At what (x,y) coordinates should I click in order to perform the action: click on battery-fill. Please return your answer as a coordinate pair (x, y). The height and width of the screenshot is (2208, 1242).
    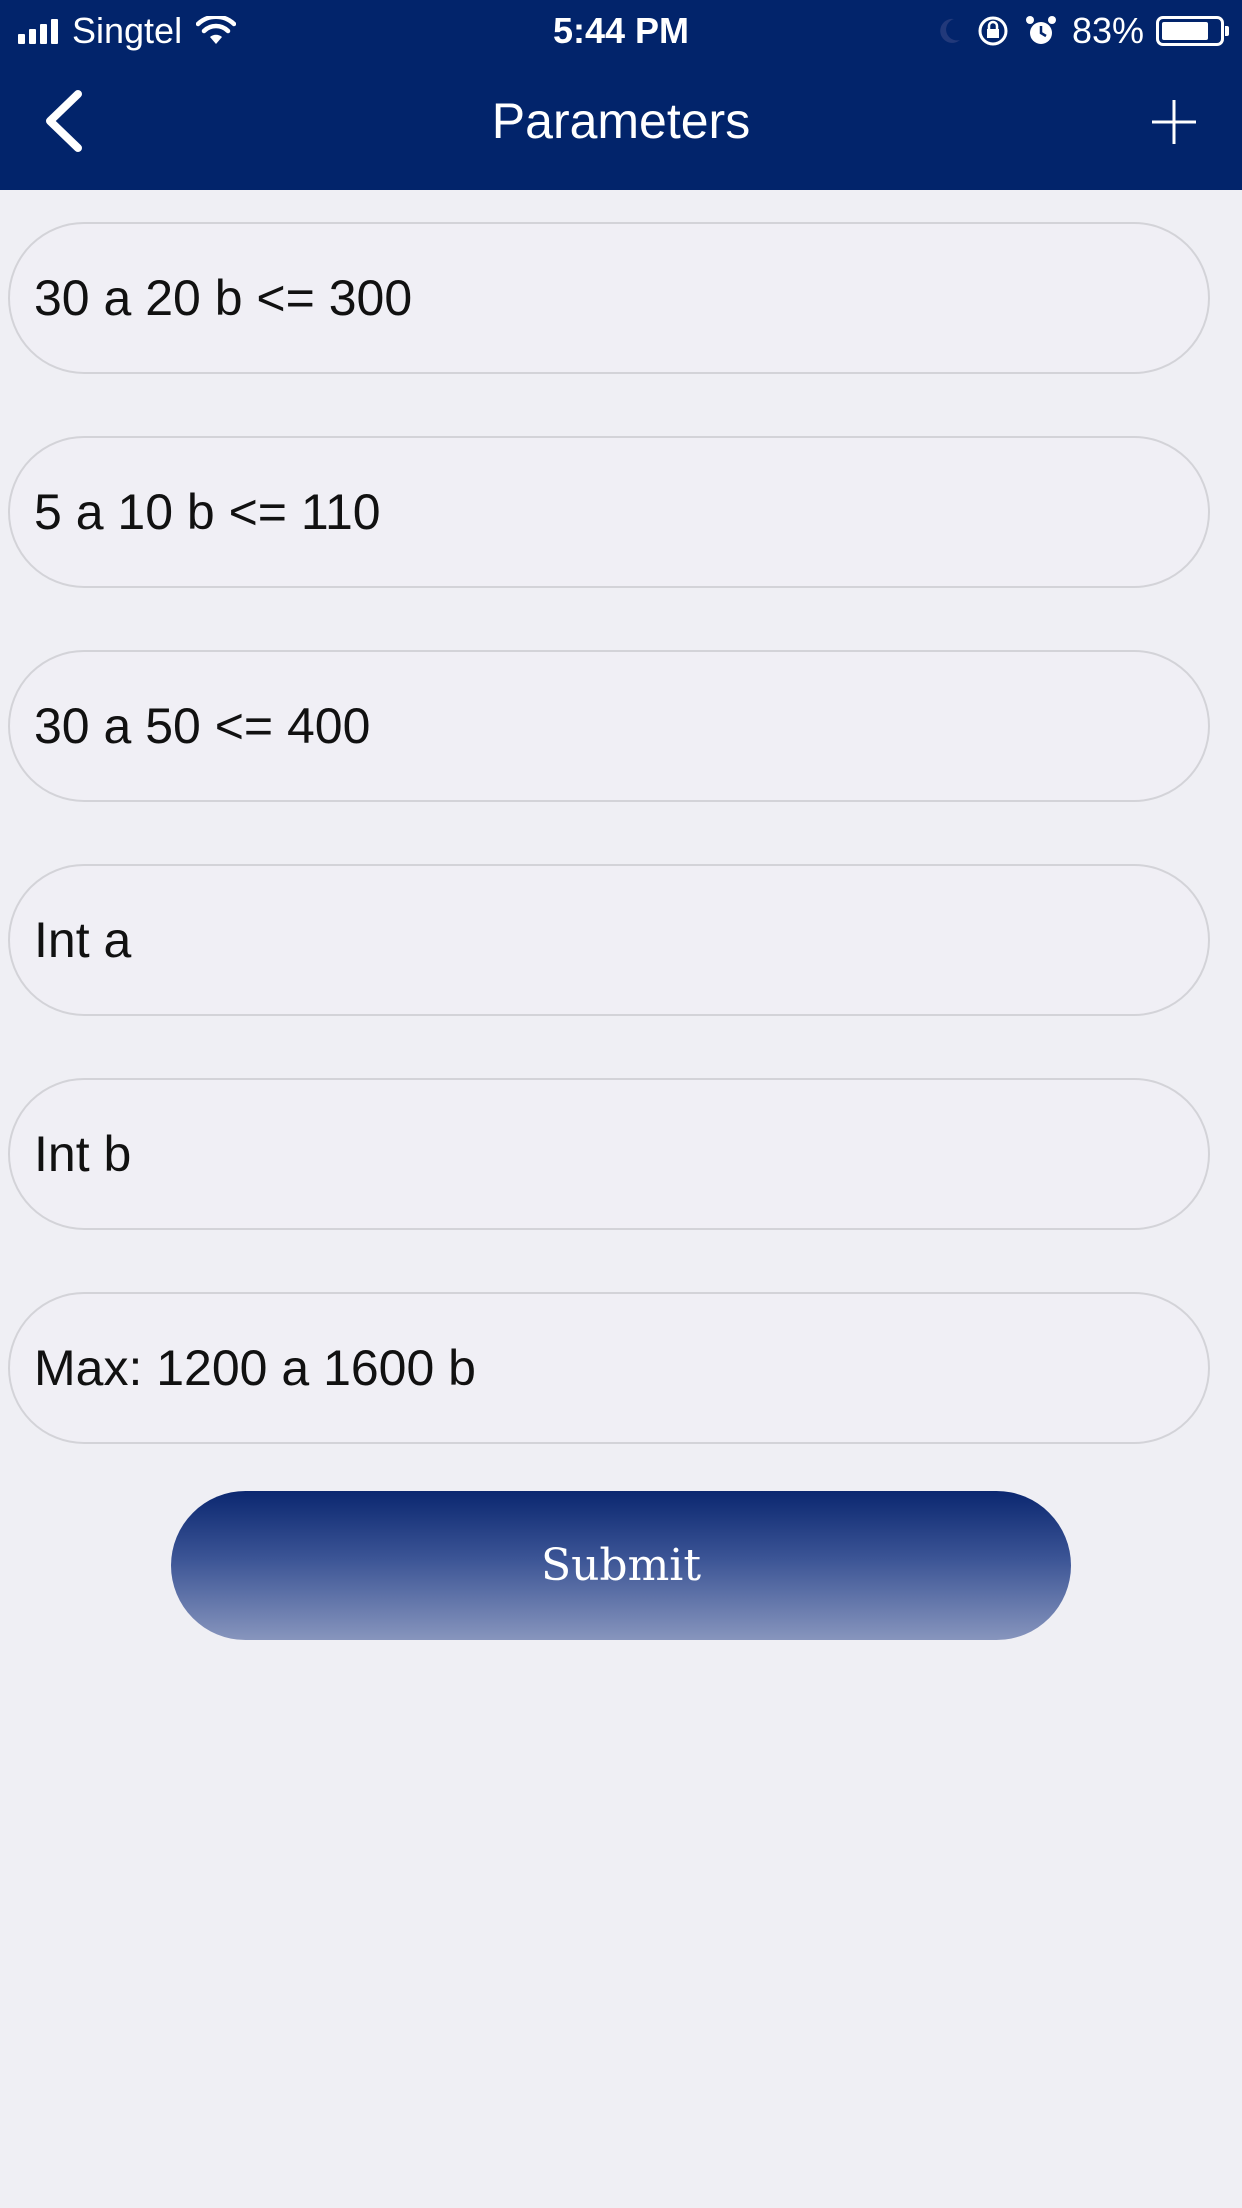
    Looking at the image, I should click on (1185, 31).